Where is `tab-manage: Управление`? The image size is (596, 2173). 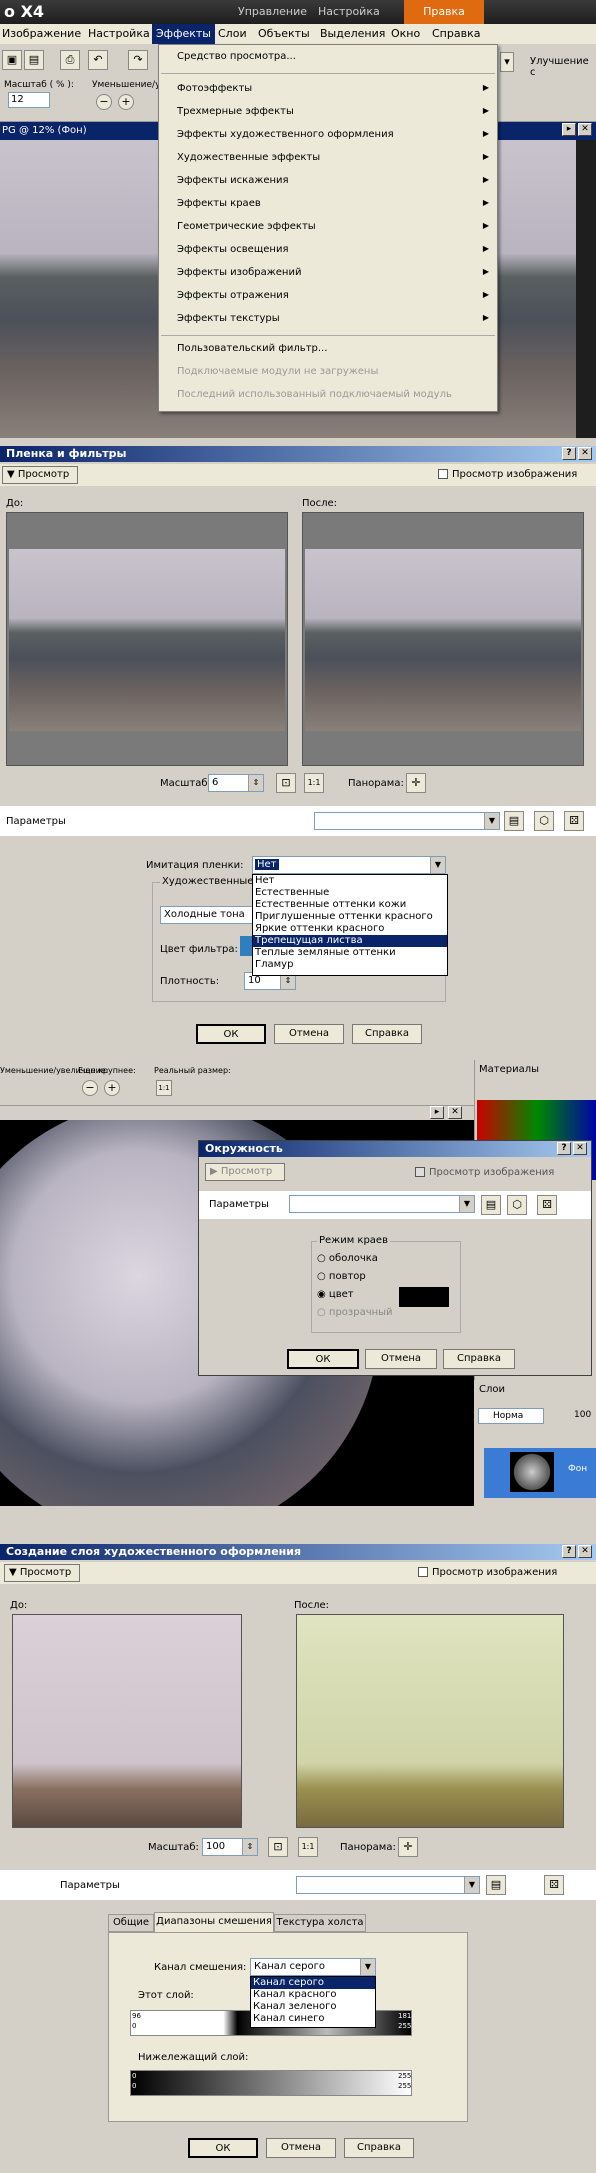
tab-manage: Управление is located at coordinates (272, 11).